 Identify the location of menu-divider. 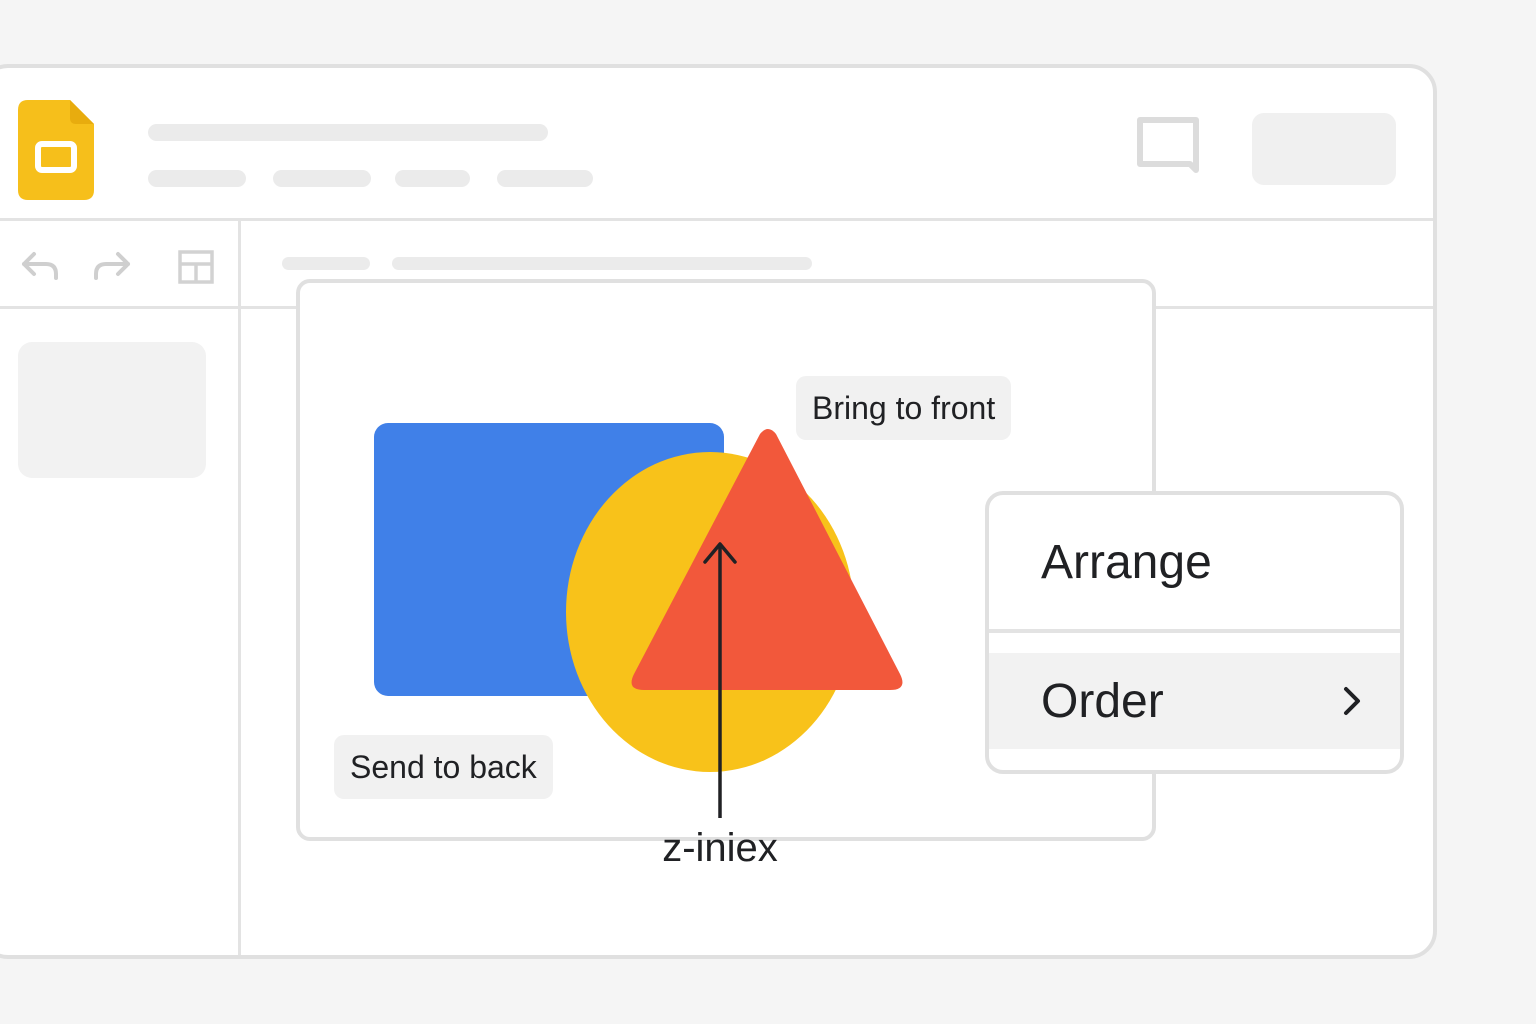
(1194, 631).